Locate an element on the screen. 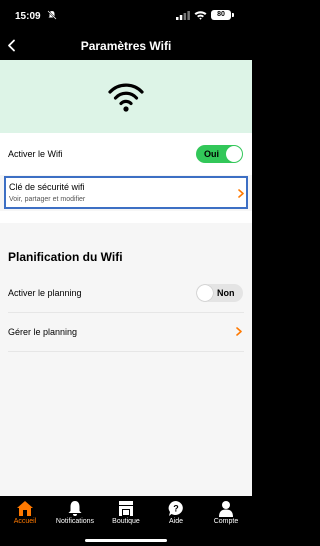 This screenshot has height=546, width=320. battery-indicator: 80 is located at coordinates (221, 15).